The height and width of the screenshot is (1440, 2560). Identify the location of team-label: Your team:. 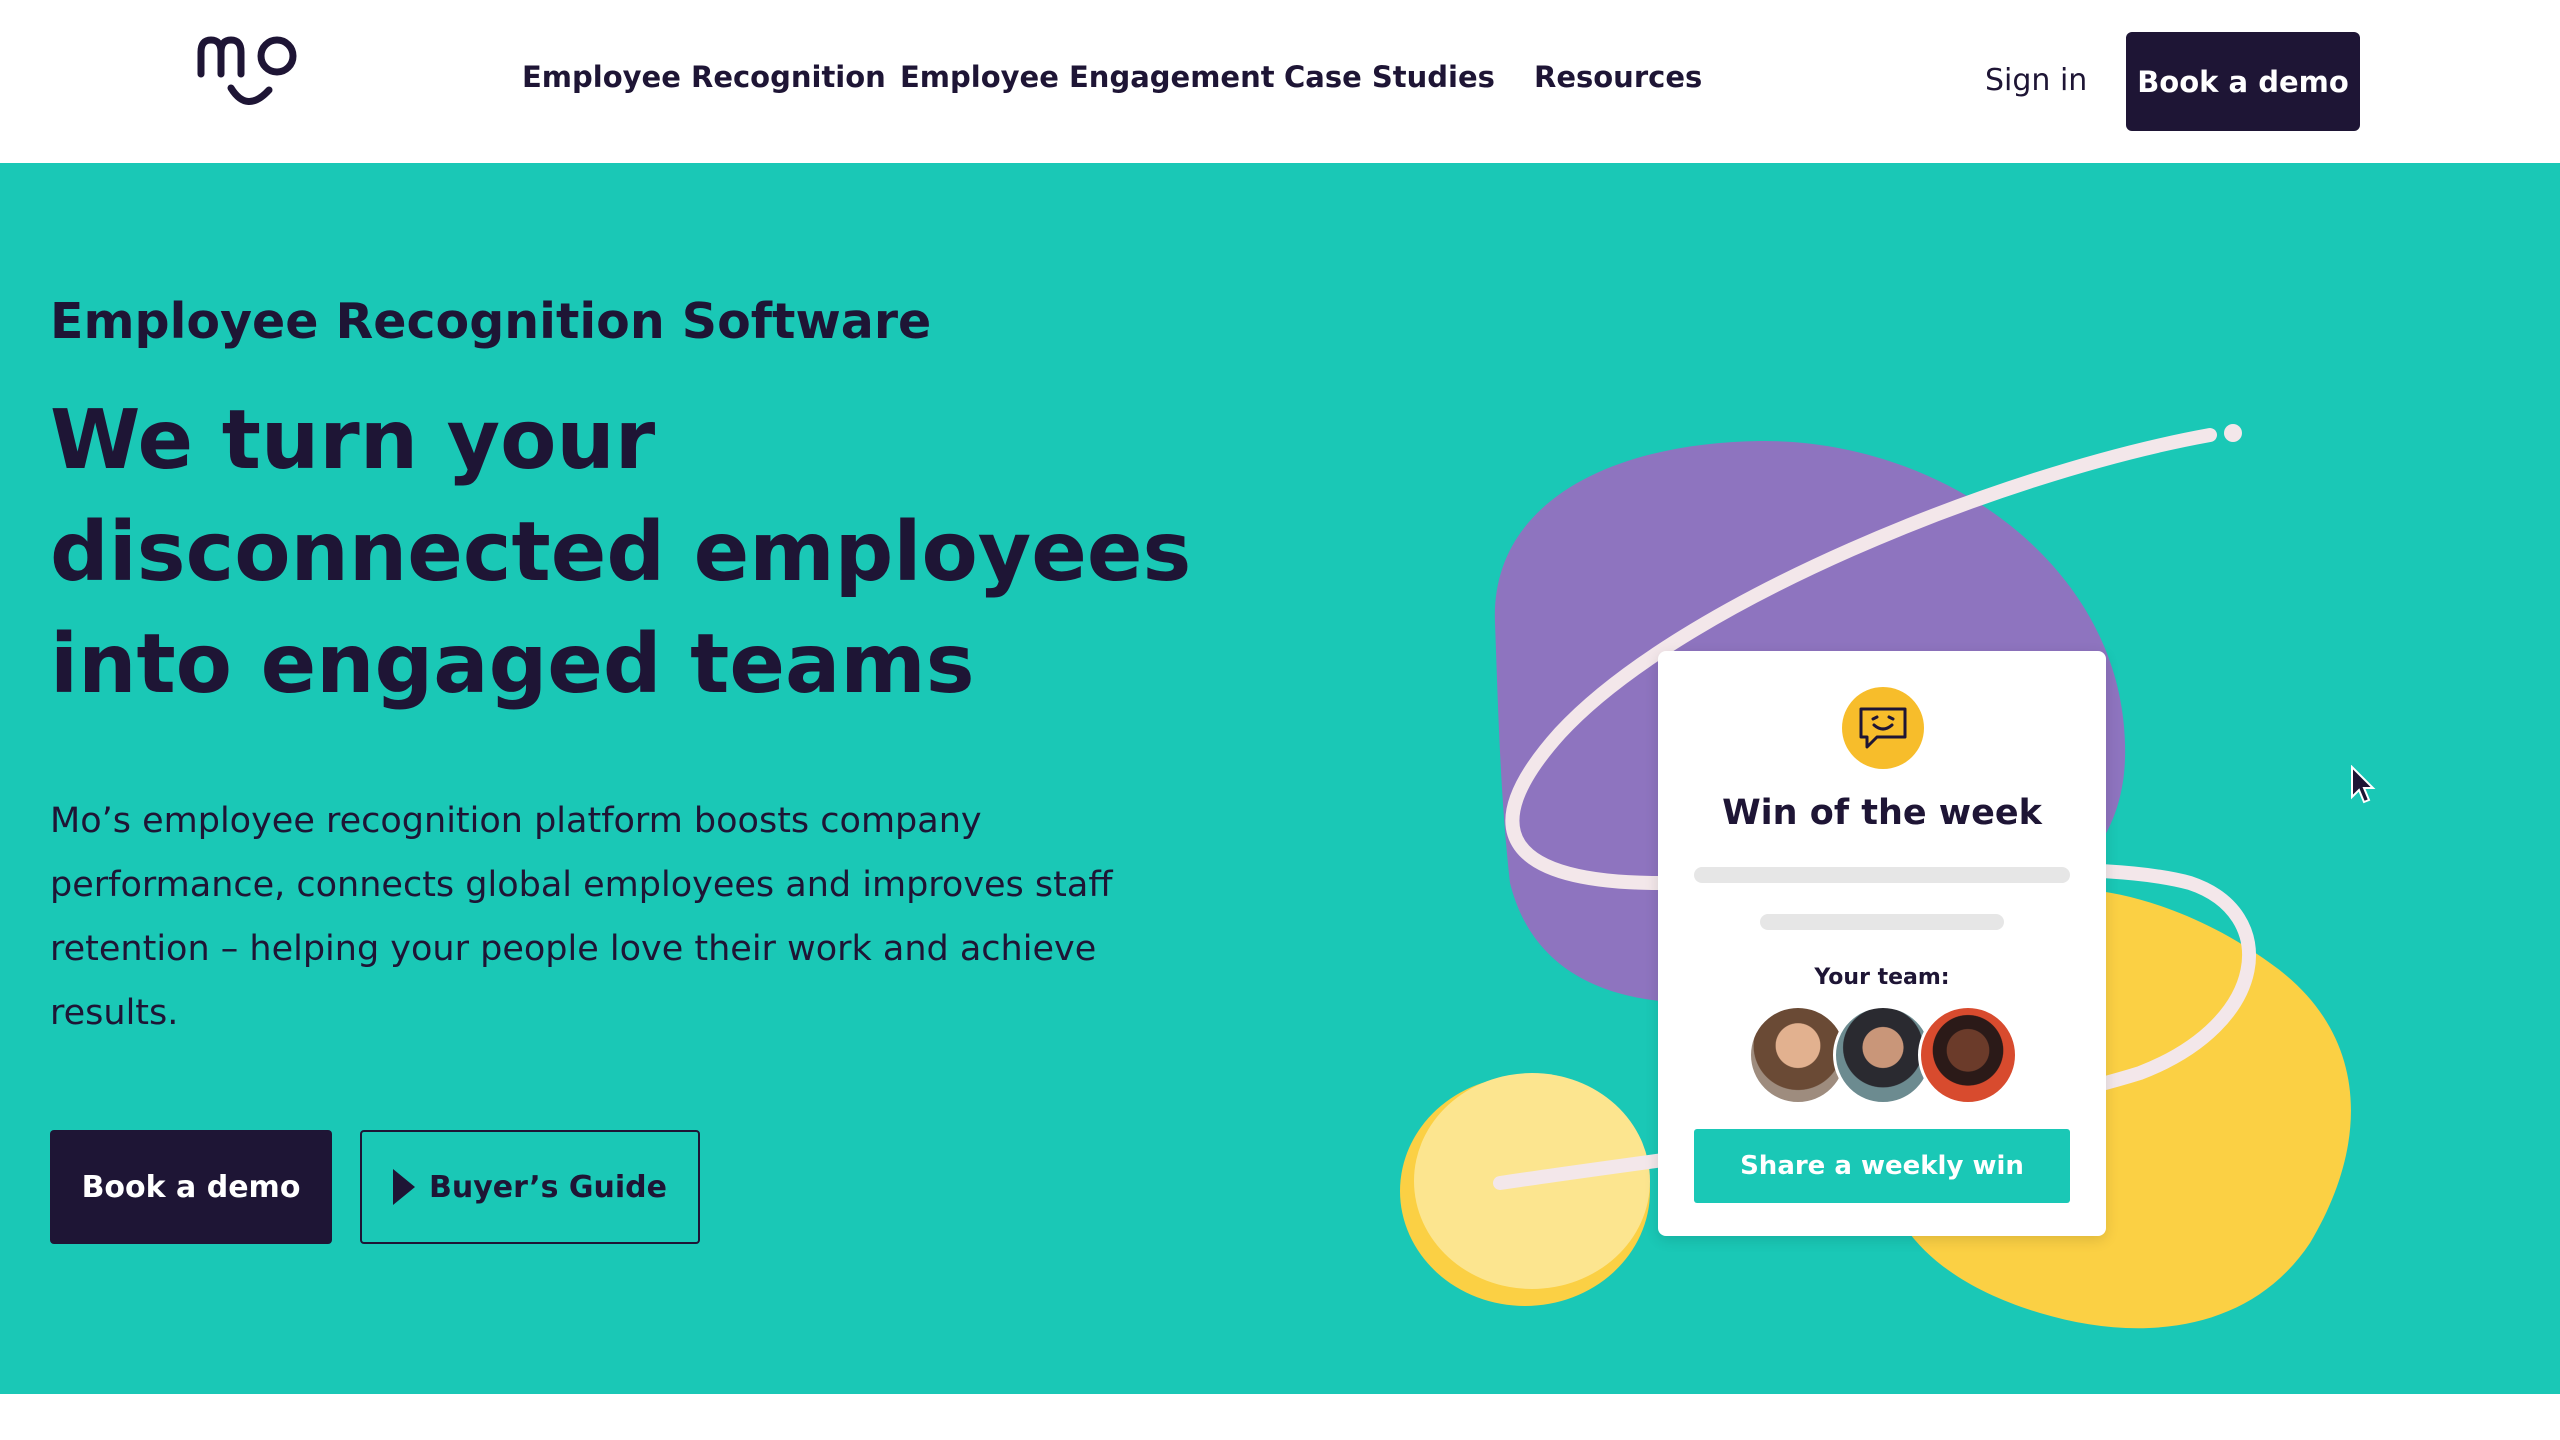
(1882, 977).